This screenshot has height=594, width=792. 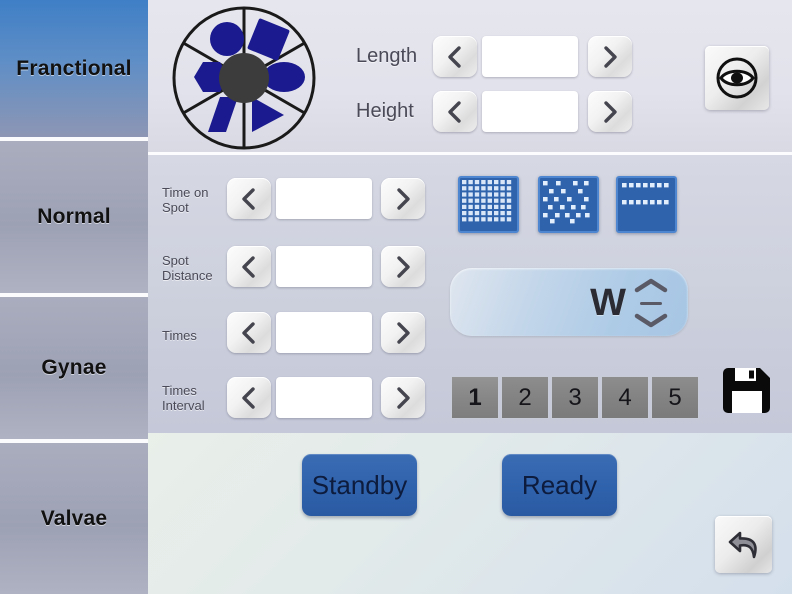 I want to click on spot-distance-label: Spot Distance, so click(x=187, y=268).